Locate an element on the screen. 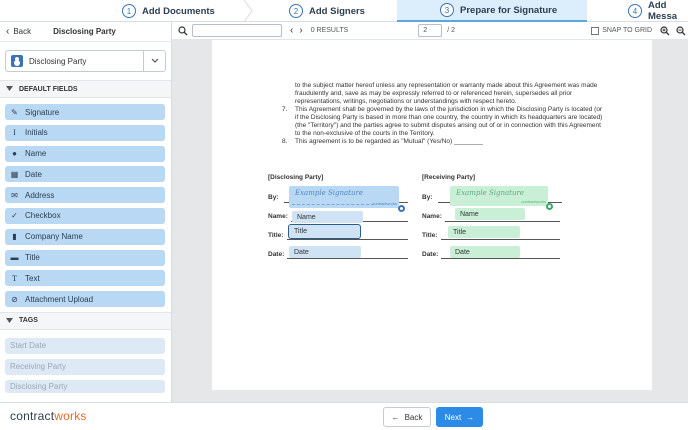 The height and width of the screenshot is (430, 688). tags-header: TAGS is located at coordinates (85, 320).